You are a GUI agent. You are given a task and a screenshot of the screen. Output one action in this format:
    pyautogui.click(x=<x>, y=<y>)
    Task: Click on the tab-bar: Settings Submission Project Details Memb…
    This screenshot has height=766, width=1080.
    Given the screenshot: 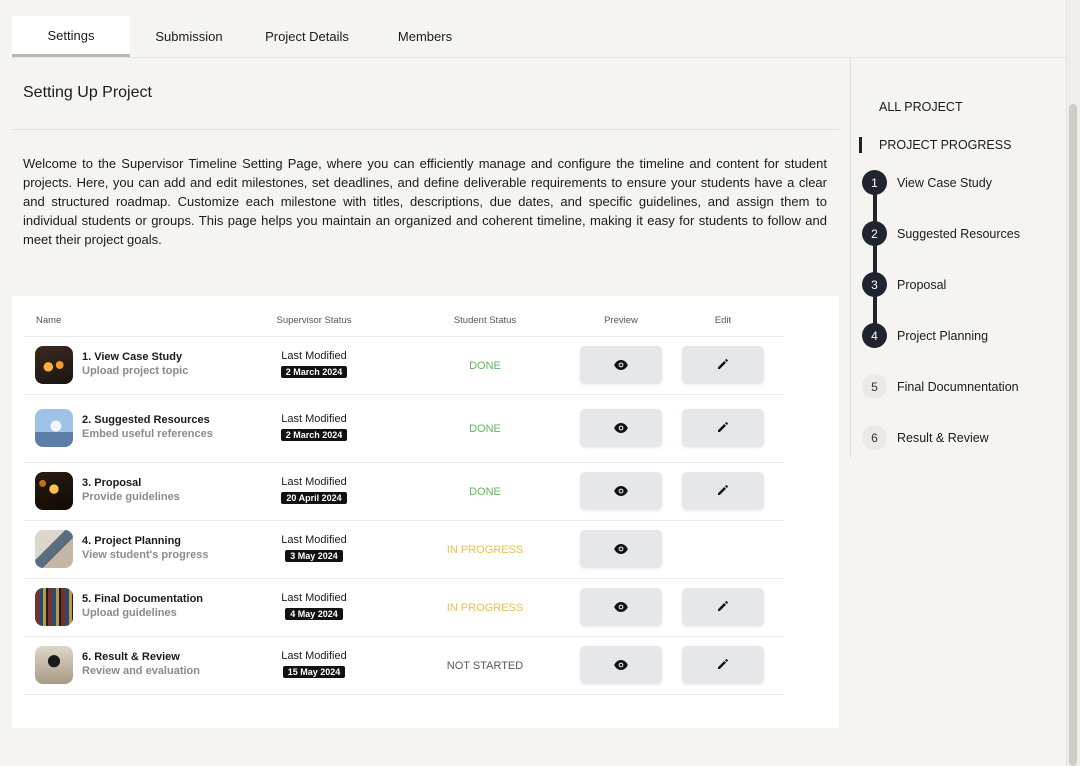 What is the action you would take?
    pyautogui.click(x=248, y=36)
    